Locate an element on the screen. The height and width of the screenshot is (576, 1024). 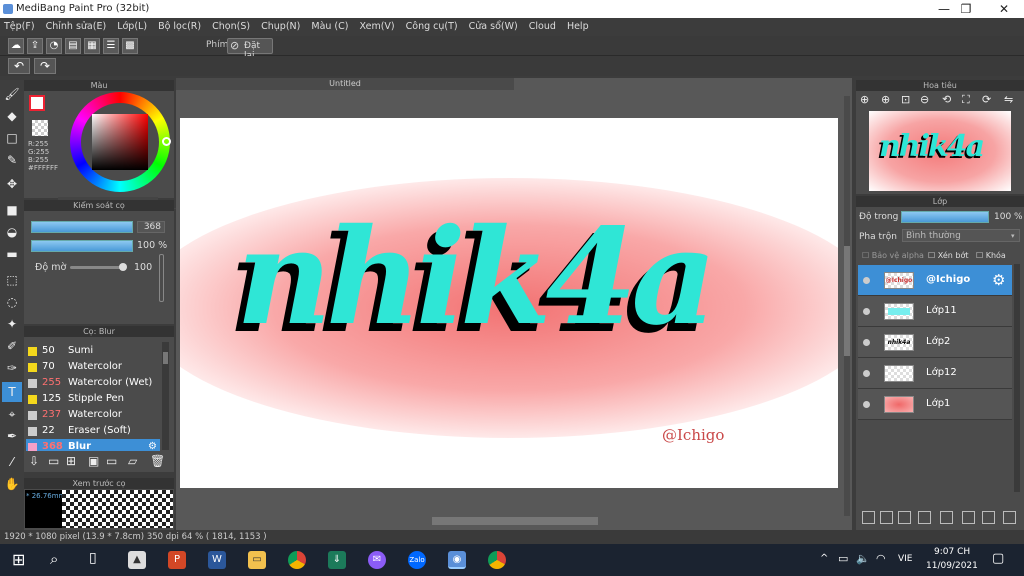
wifi-icon: ◠ is located at coordinates (881, 558).